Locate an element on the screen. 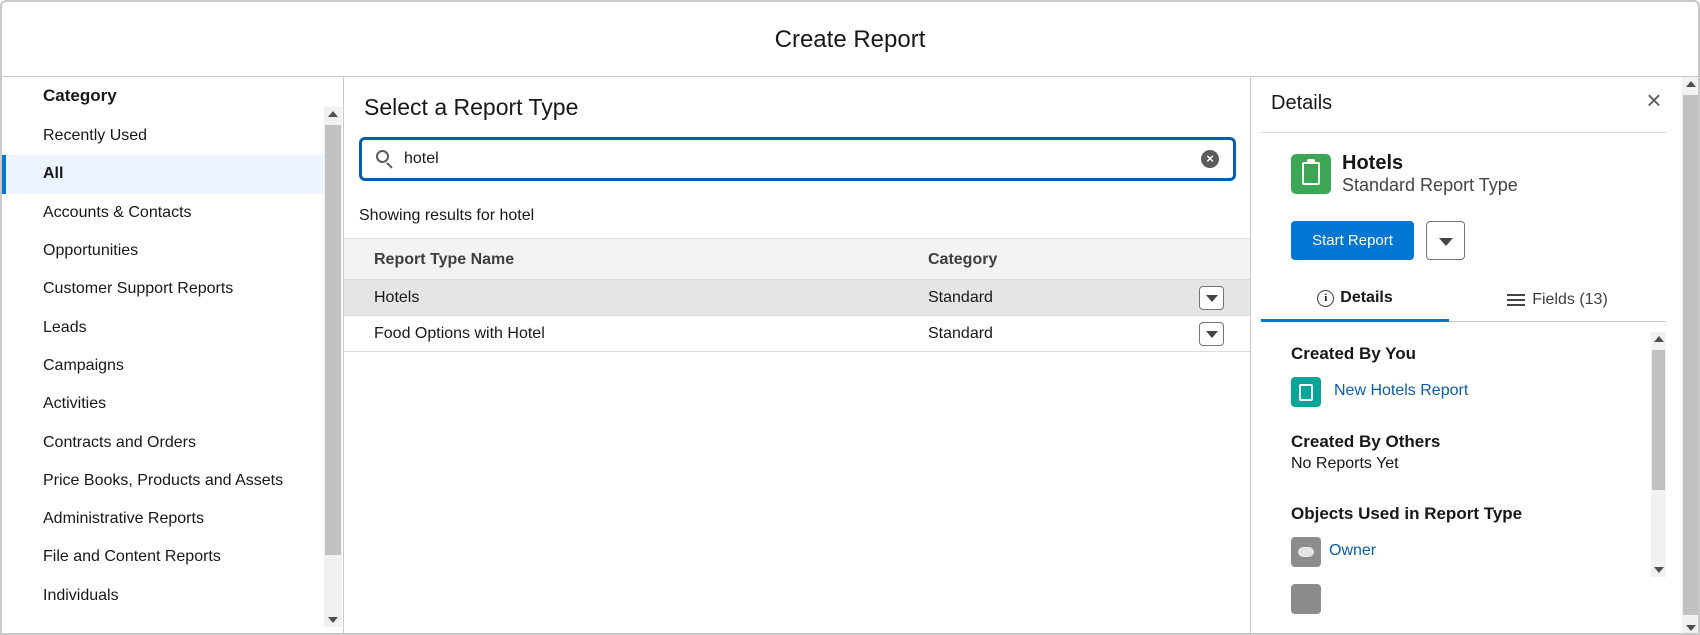 The image size is (1700, 635). category-item-campaigns: Campaigns is located at coordinates (163, 366).